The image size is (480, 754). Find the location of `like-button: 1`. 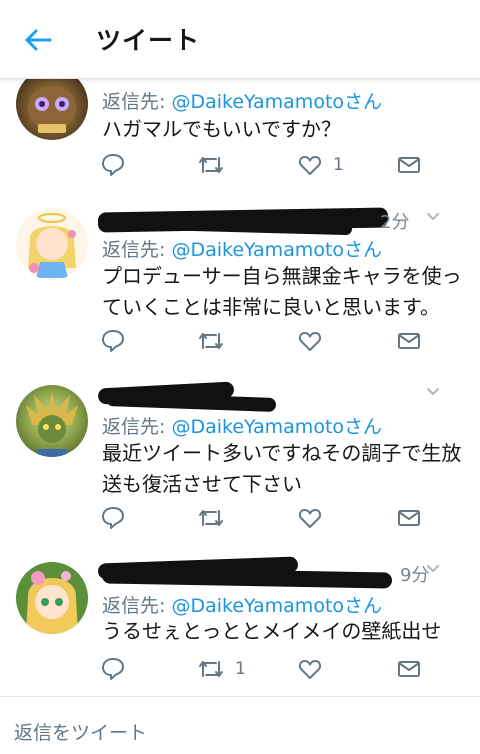

like-button: 1 is located at coordinates (320, 165).